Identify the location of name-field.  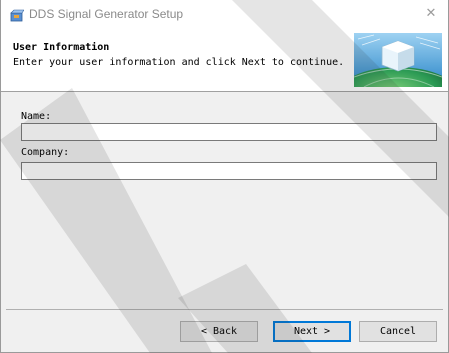
(229, 132).